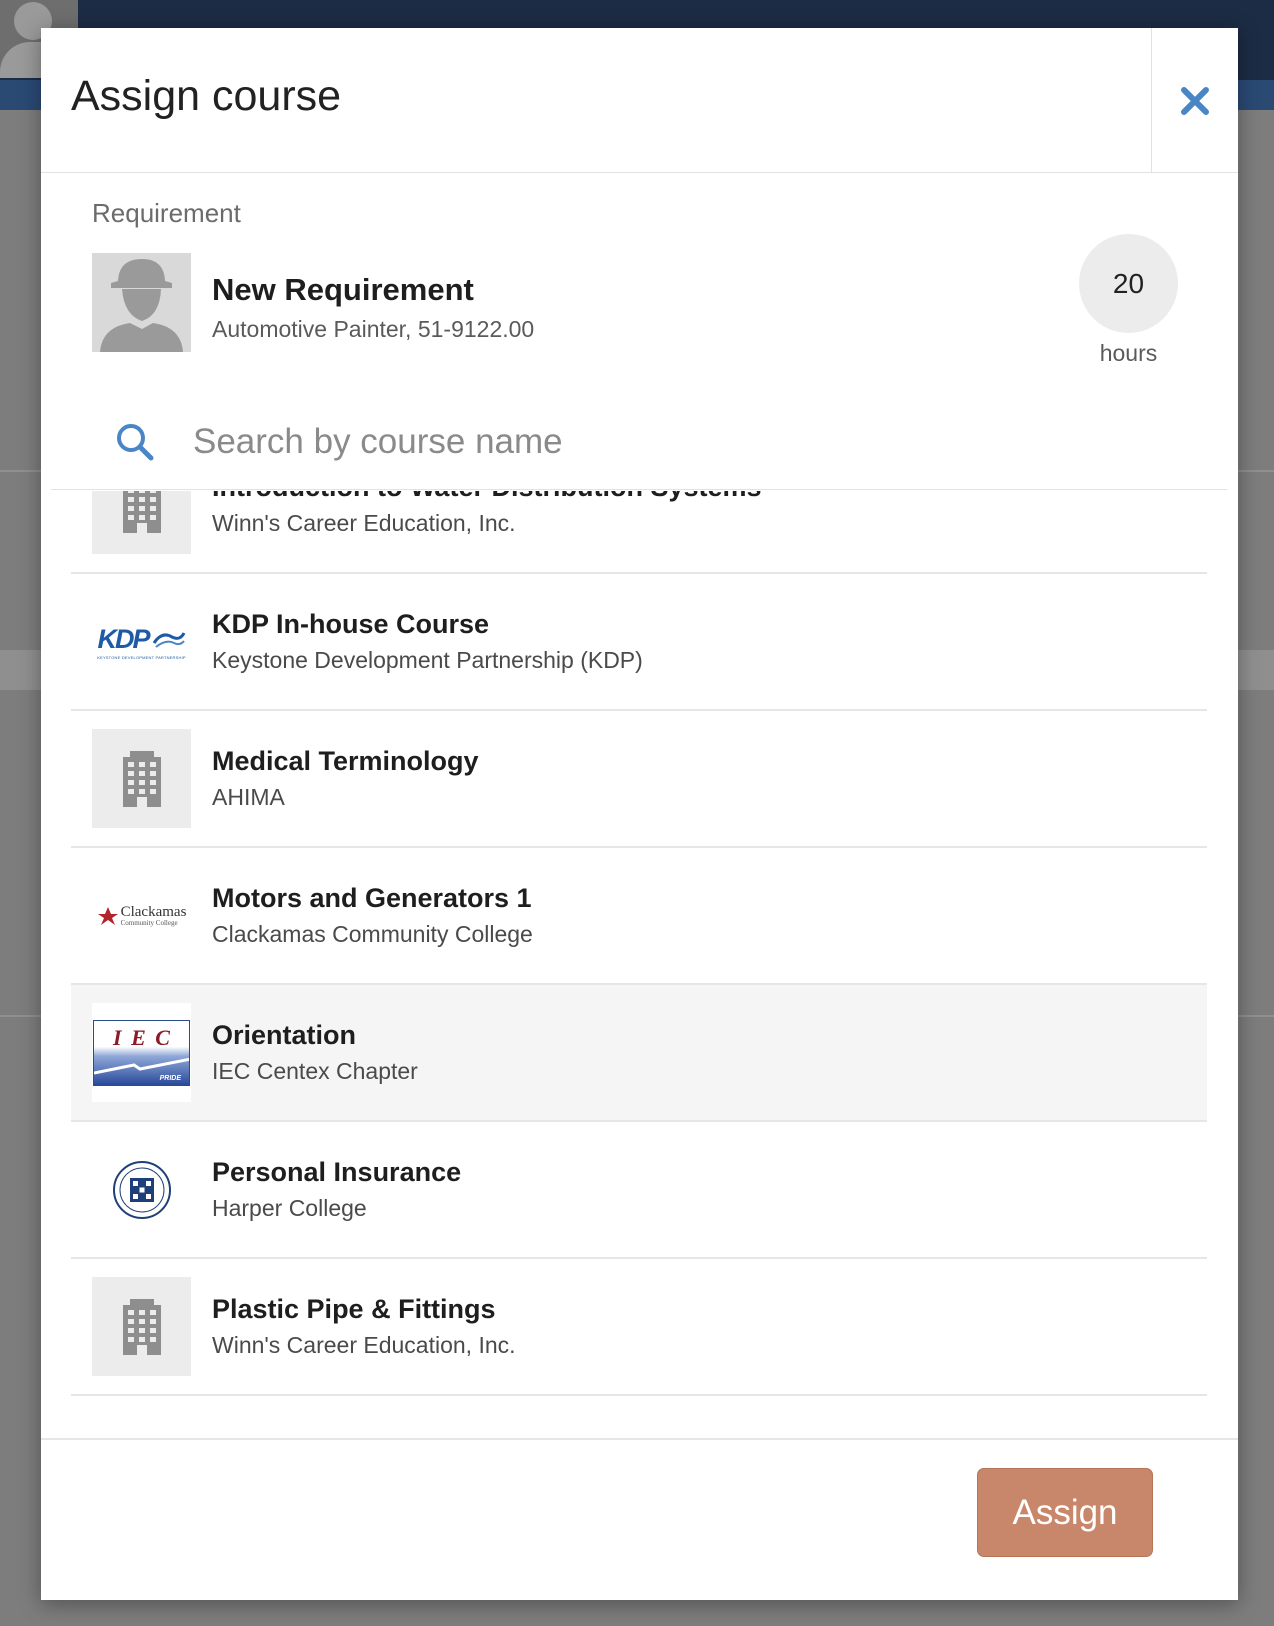  I want to click on course-name: Medical Terminology, so click(345, 761).